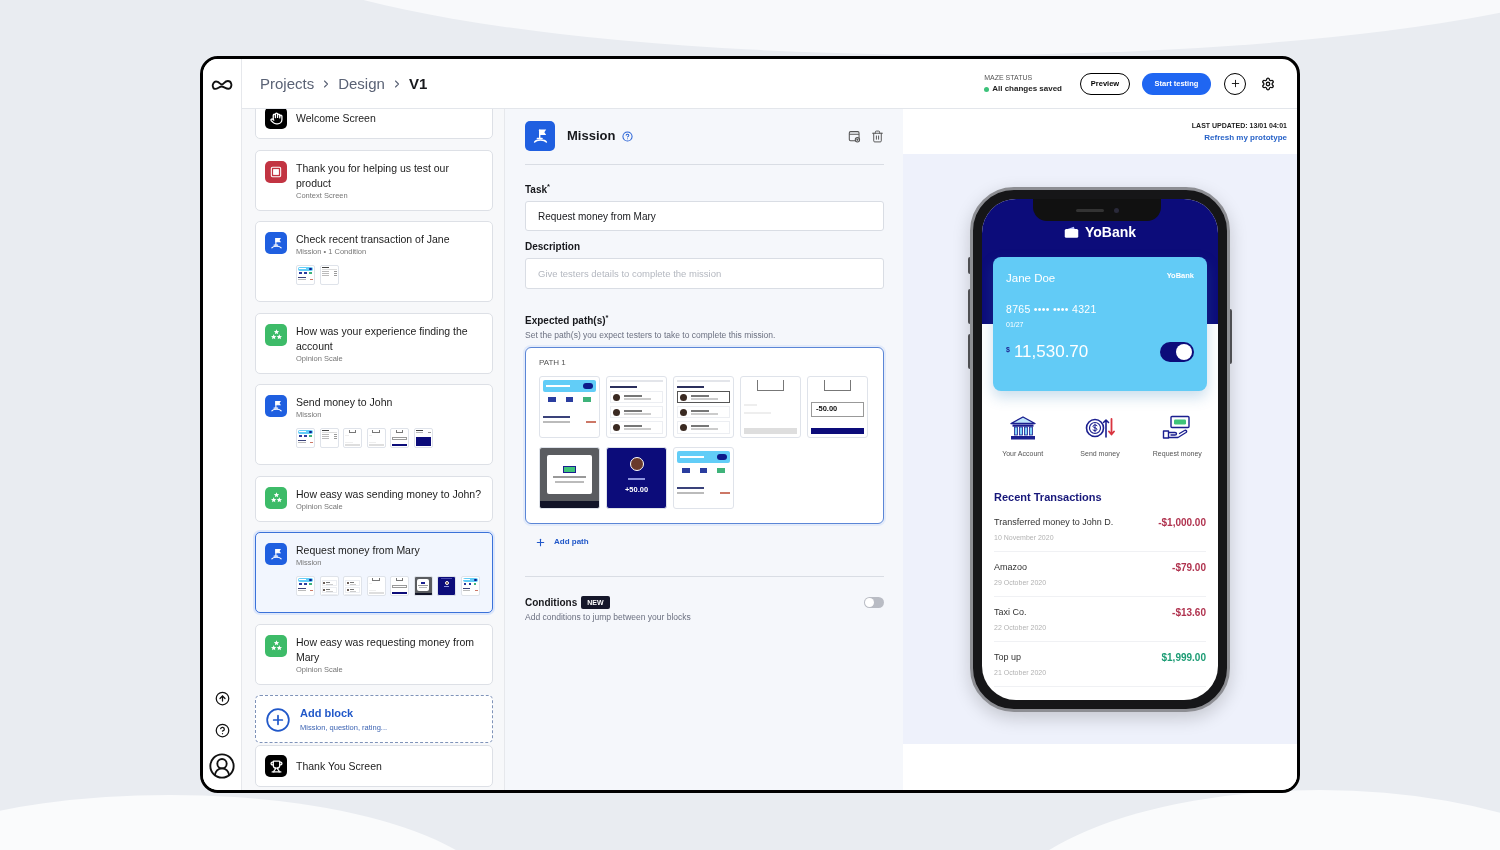 This screenshot has width=1500, height=850. Describe the element at coordinates (1008, 657) in the screenshot. I see `transaction-name: Top up` at that location.